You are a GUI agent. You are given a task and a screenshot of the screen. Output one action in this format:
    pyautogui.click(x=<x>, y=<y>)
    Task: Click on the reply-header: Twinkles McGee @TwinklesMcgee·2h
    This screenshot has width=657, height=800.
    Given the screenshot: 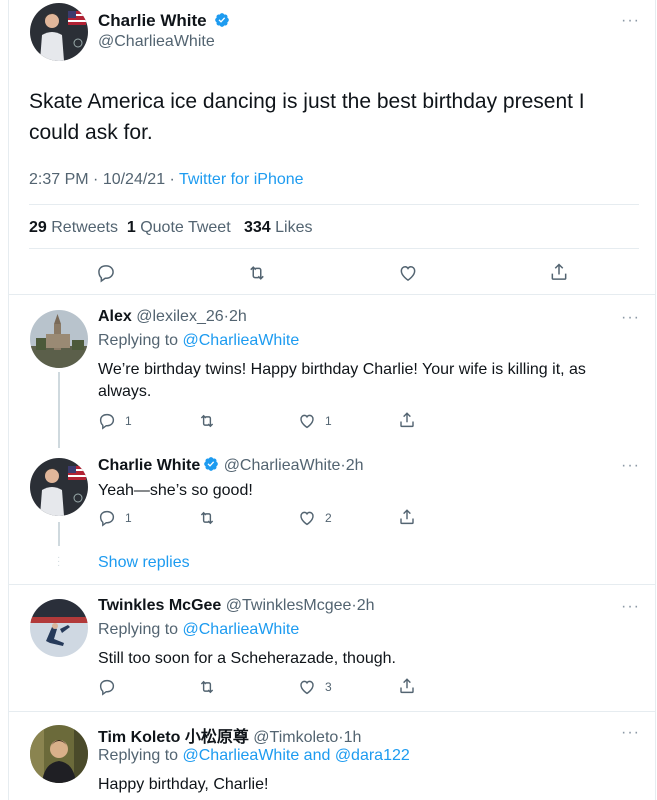 What is the action you would take?
    pyautogui.click(x=236, y=605)
    